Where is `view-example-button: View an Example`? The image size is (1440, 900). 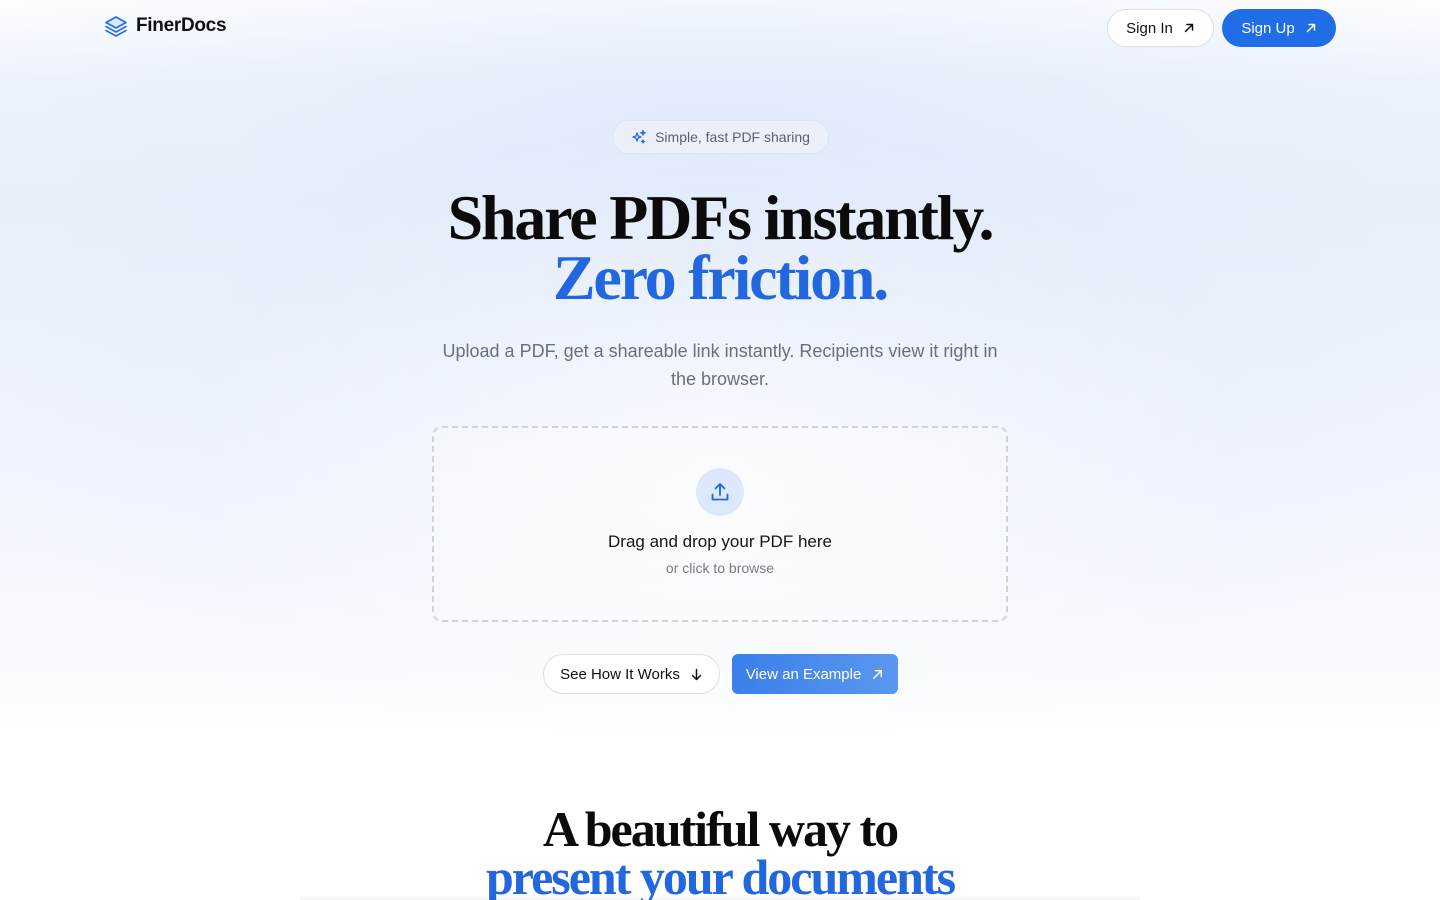 view-example-button: View an Example is located at coordinates (815, 674).